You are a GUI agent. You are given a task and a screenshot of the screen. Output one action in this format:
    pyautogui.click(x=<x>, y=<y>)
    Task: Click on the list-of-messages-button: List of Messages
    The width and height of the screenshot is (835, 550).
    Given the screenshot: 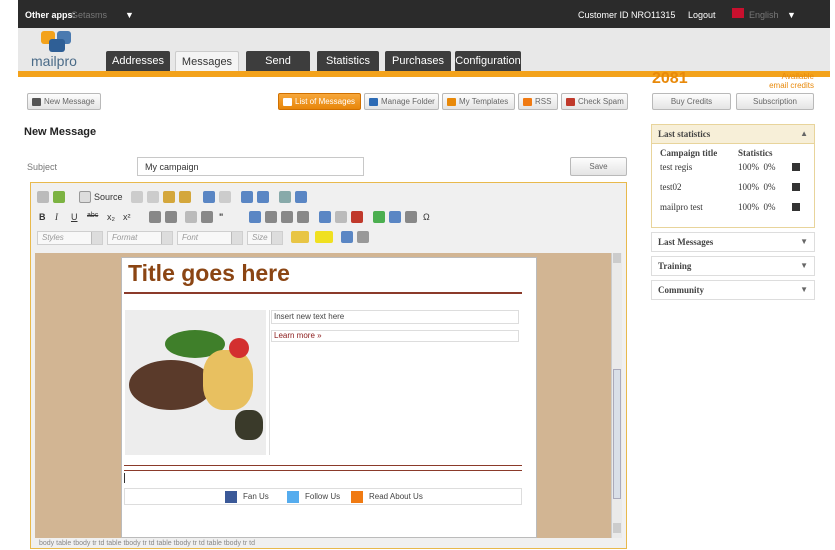 What is the action you would take?
    pyautogui.click(x=319, y=101)
    